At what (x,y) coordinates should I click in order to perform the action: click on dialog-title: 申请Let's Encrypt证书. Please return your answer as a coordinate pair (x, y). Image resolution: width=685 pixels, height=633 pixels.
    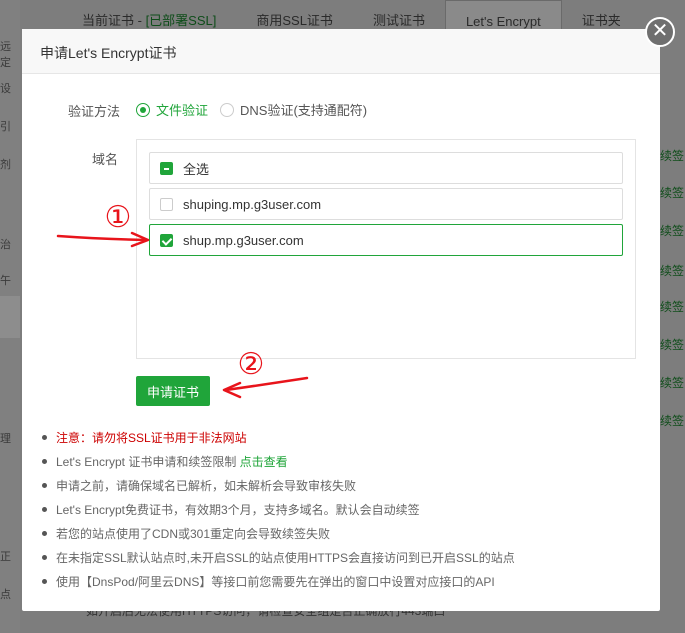
    Looking at the image, I should click on (108, 53).